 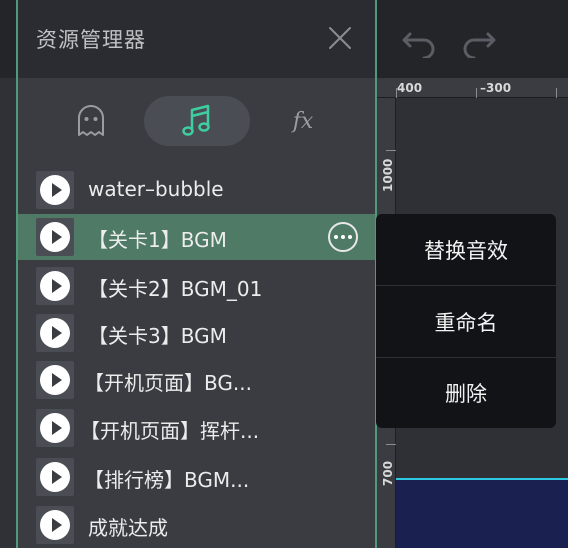 I want to click on sound-context-menu: 替换音效 重命名 删除, so click(x=466, y=321).